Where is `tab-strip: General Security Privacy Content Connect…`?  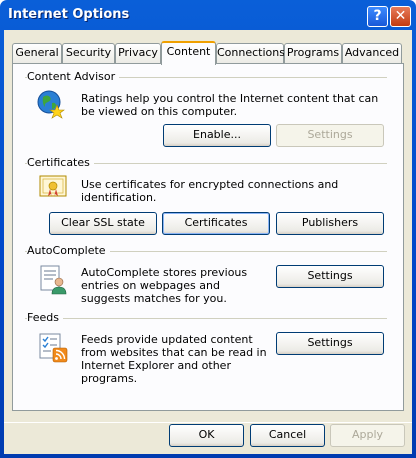 tab-strip: General Security Privacy Content Connect… is located at coordinates (208, 53).